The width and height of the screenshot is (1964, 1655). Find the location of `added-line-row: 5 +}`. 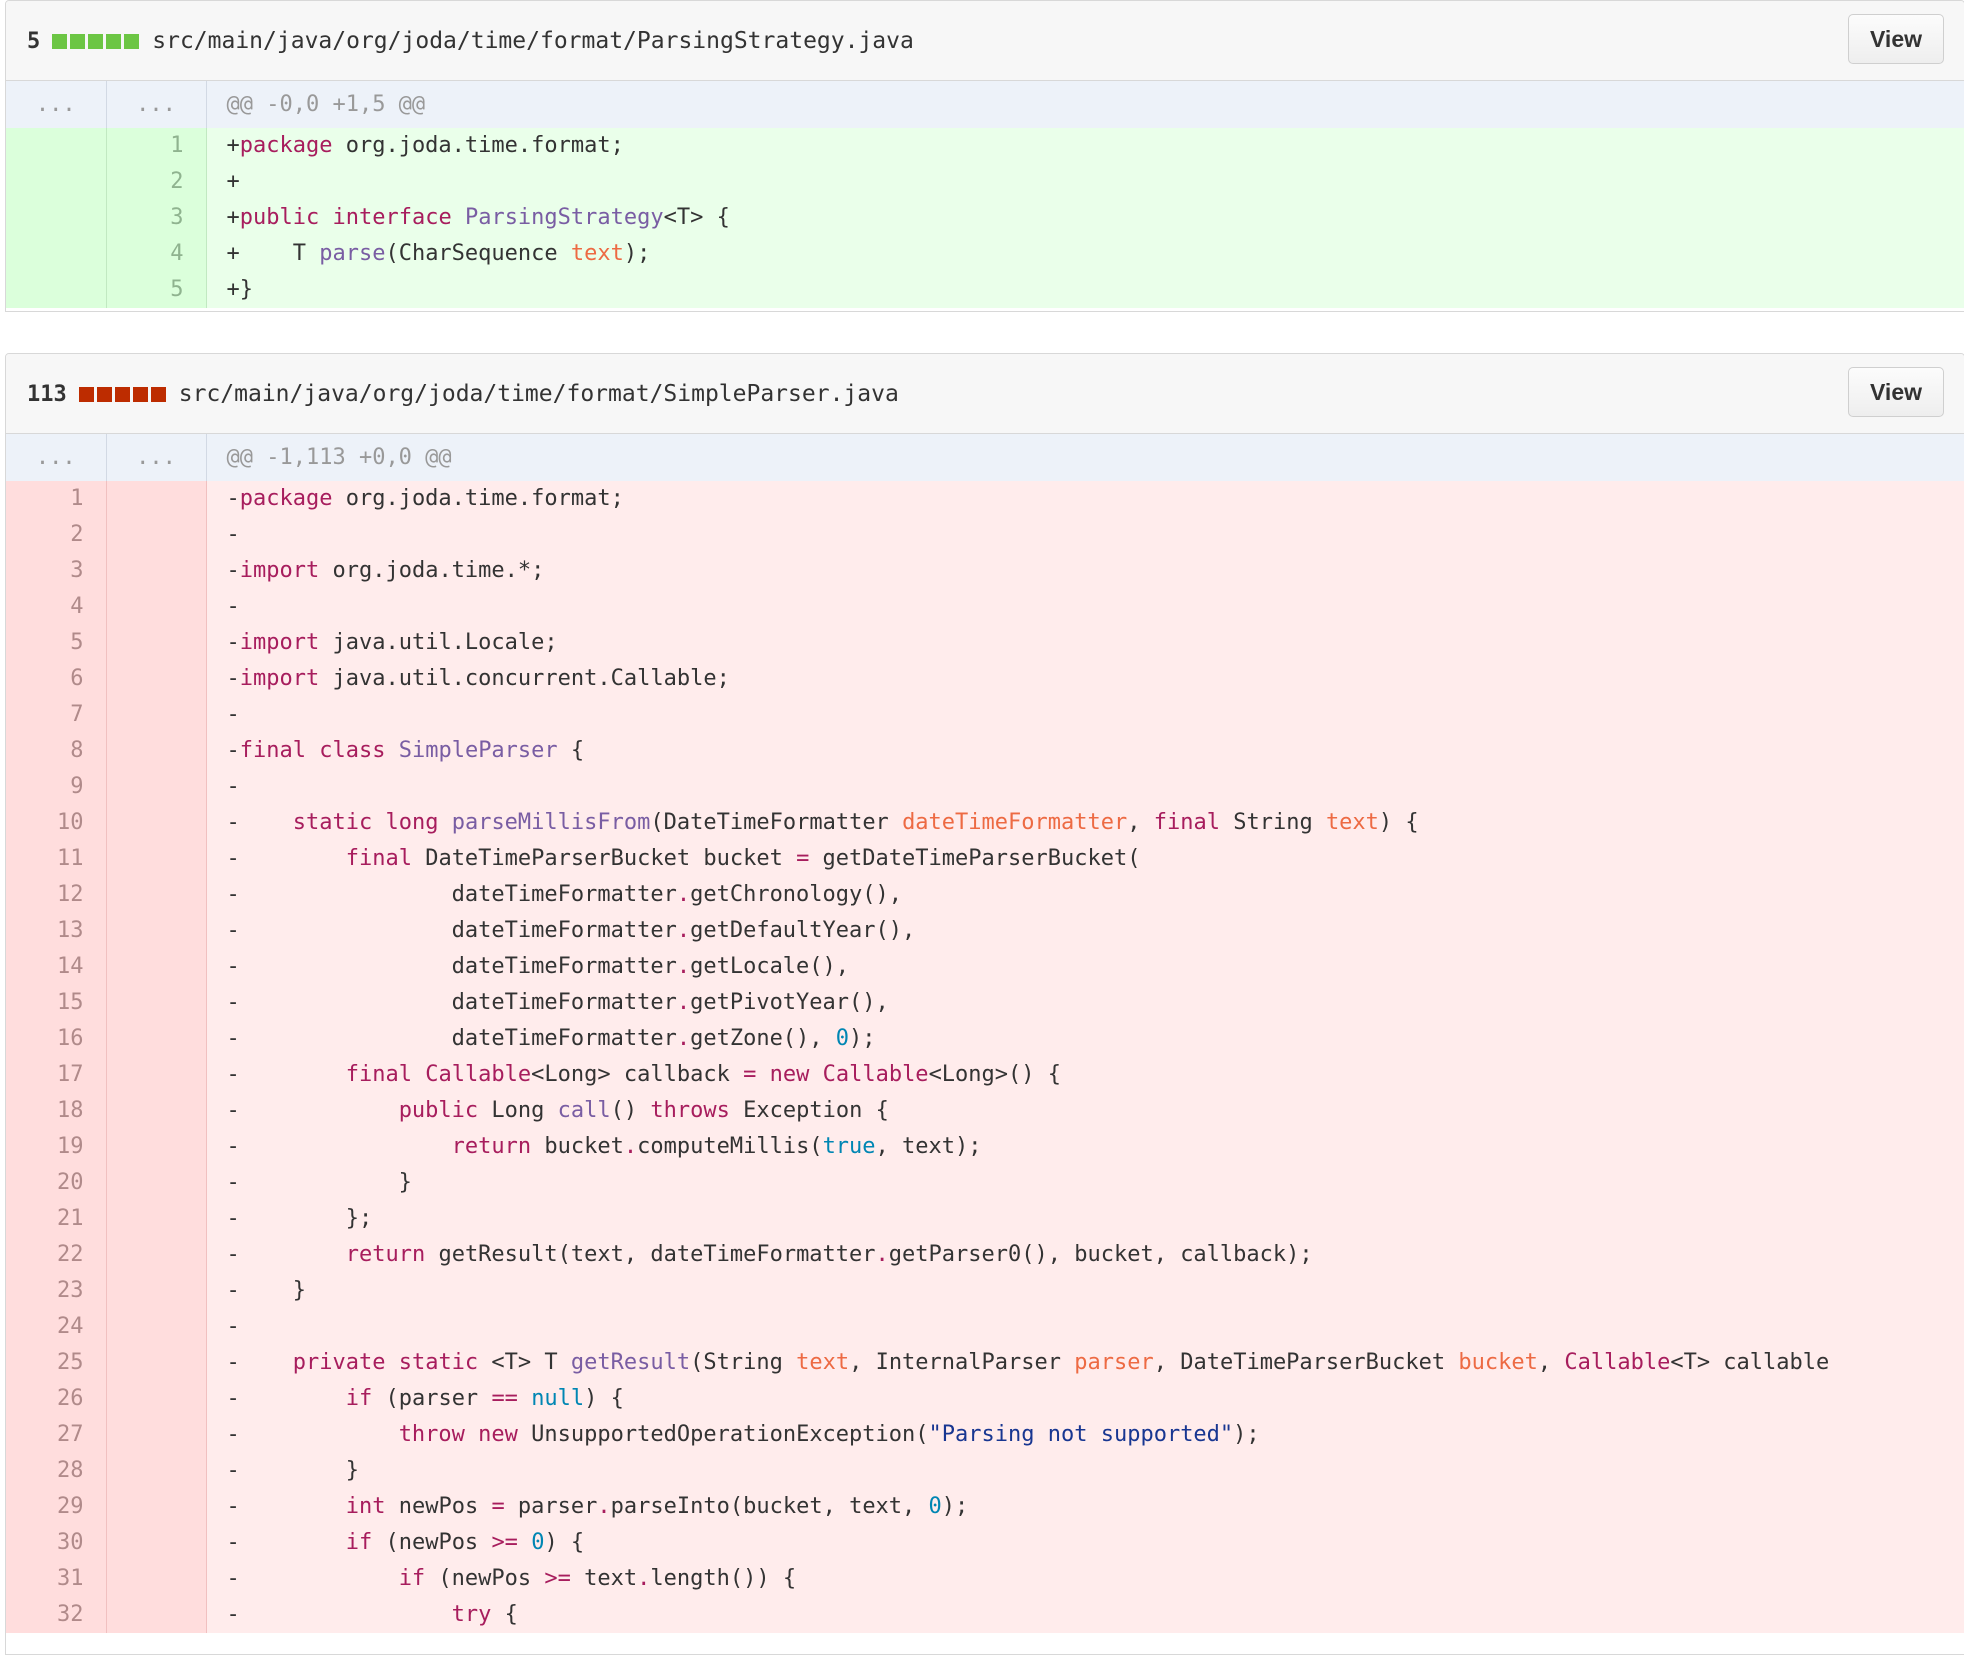

added-line-row: 5 +} is located at coordinates (985, 290).